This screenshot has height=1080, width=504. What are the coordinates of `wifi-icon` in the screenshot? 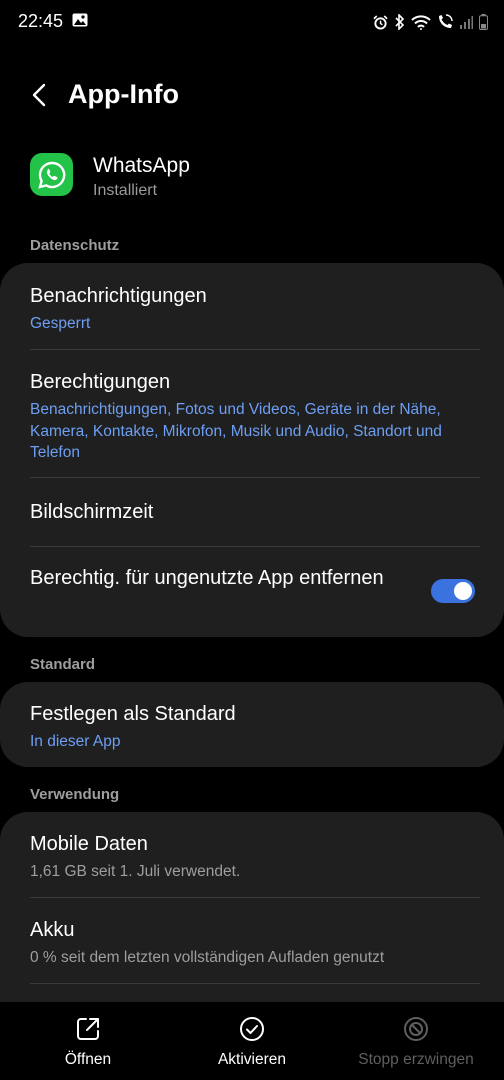 It's located at (421, 22).